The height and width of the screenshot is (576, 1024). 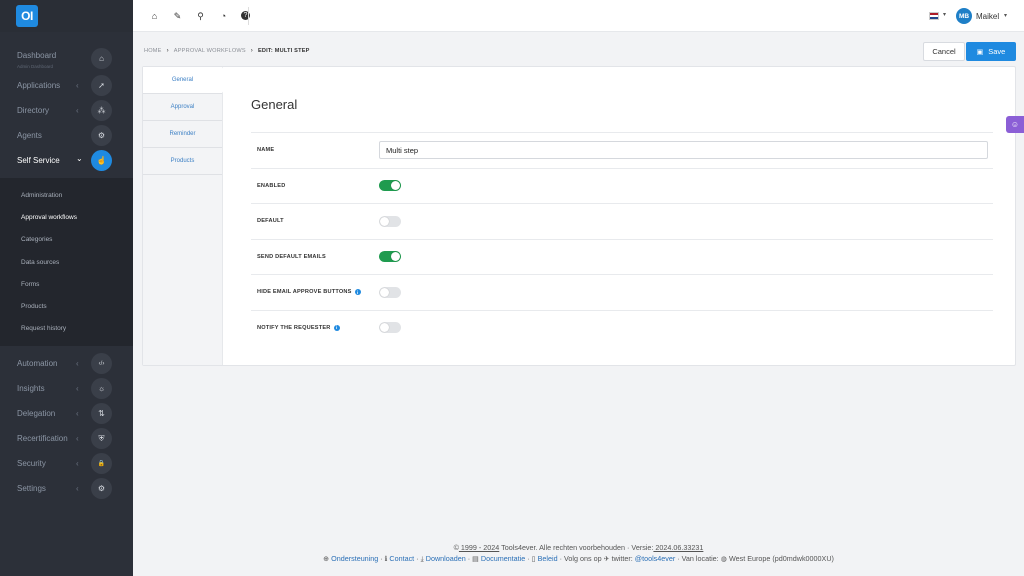 What do you see at coordinates (354, 558) in the screenshot?
I see `footer-support-link: Ondersteuning` at bounding box center [354, 558].